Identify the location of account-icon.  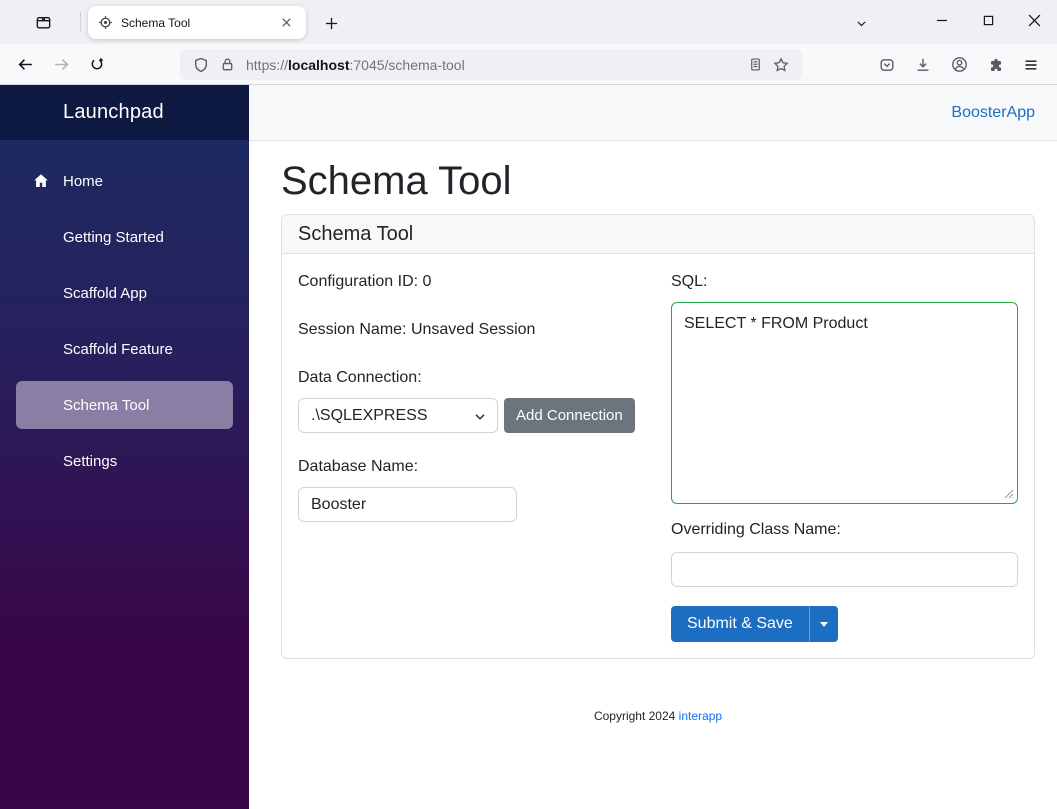
(959, 64).